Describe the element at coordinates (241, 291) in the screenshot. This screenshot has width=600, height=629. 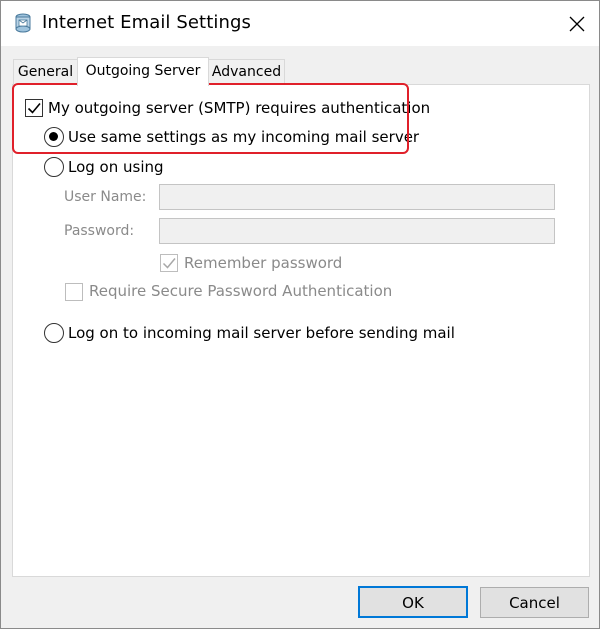
I see `spa-label: Require Secure Password Authentication` at that location.